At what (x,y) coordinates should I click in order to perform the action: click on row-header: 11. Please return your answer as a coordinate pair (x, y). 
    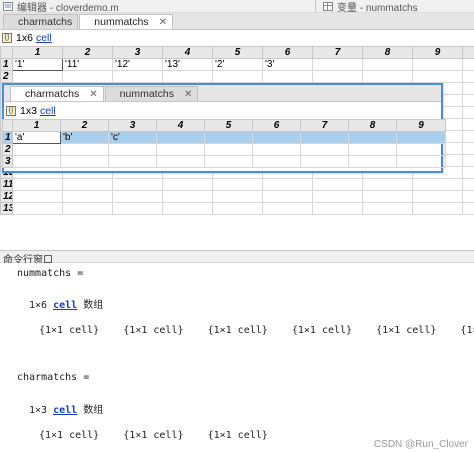
    Looking at the image, I should click on (6, 184).